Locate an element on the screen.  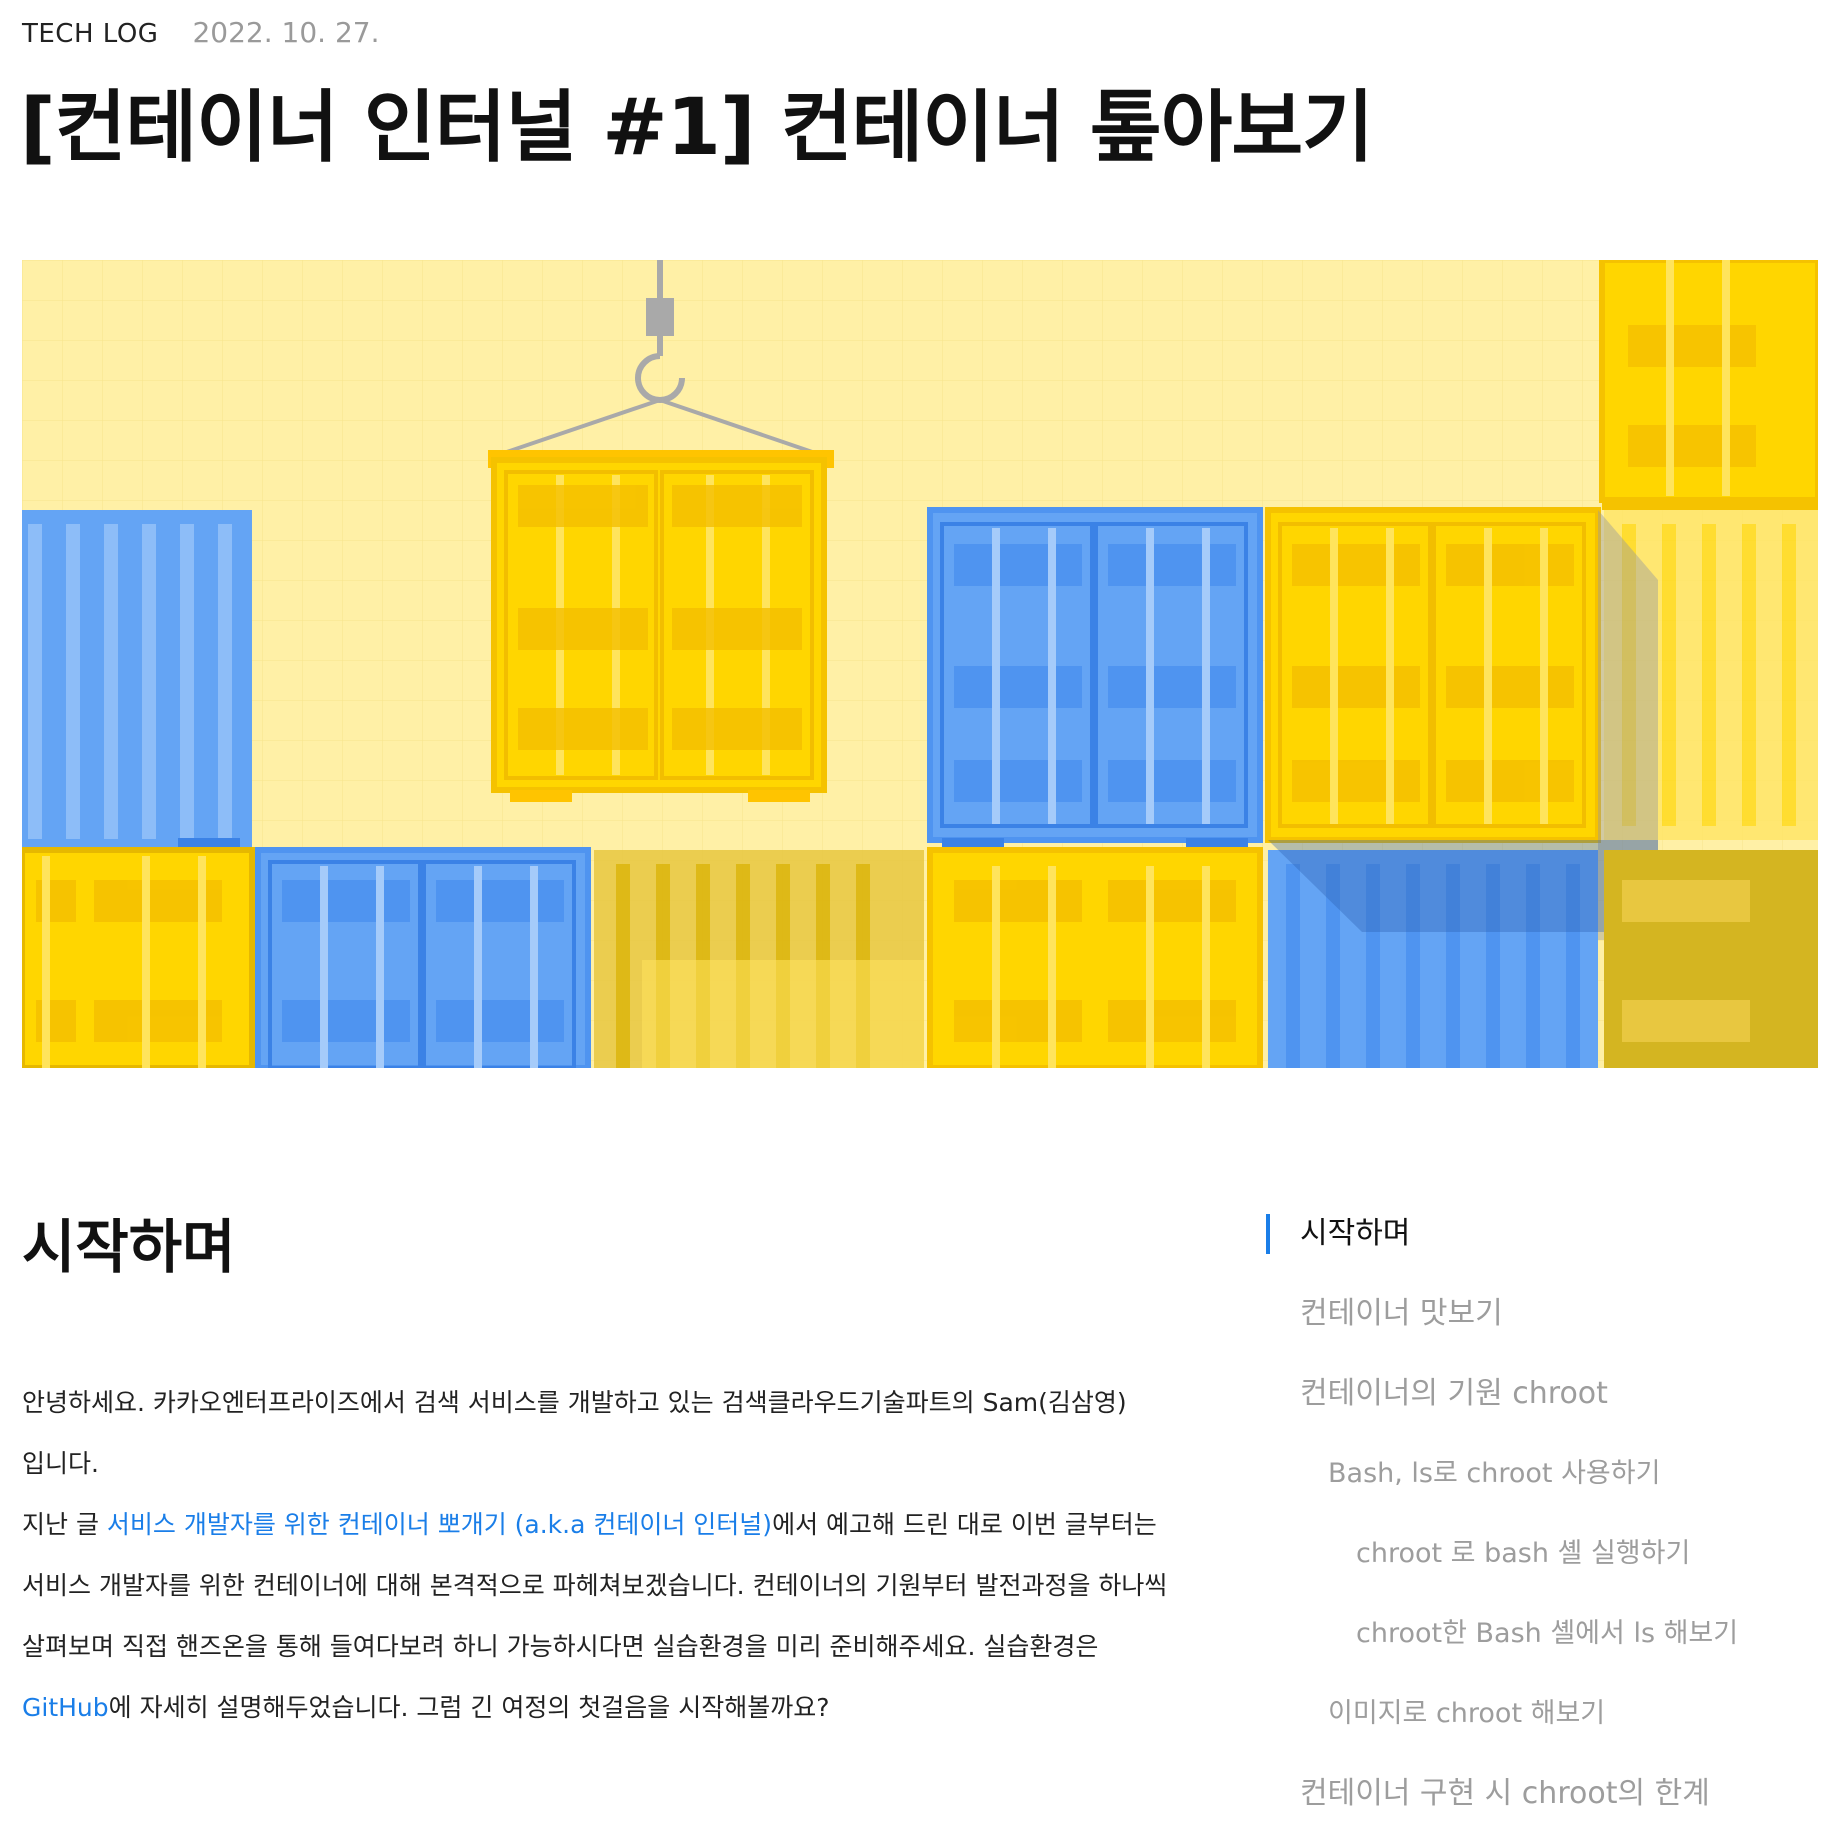
toc-item-taste: 컨테이너 맛보기 is located at coordinates (1560, 1334).